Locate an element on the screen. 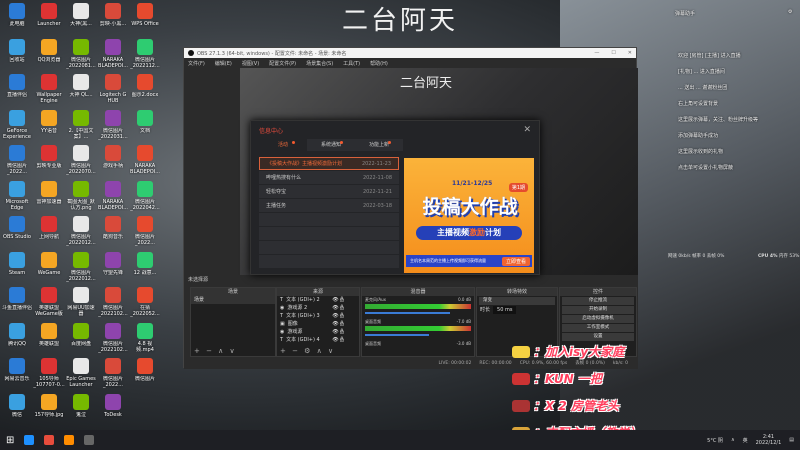  desktop-icon: 157导师.jpg is located at coordinates (49, 405).